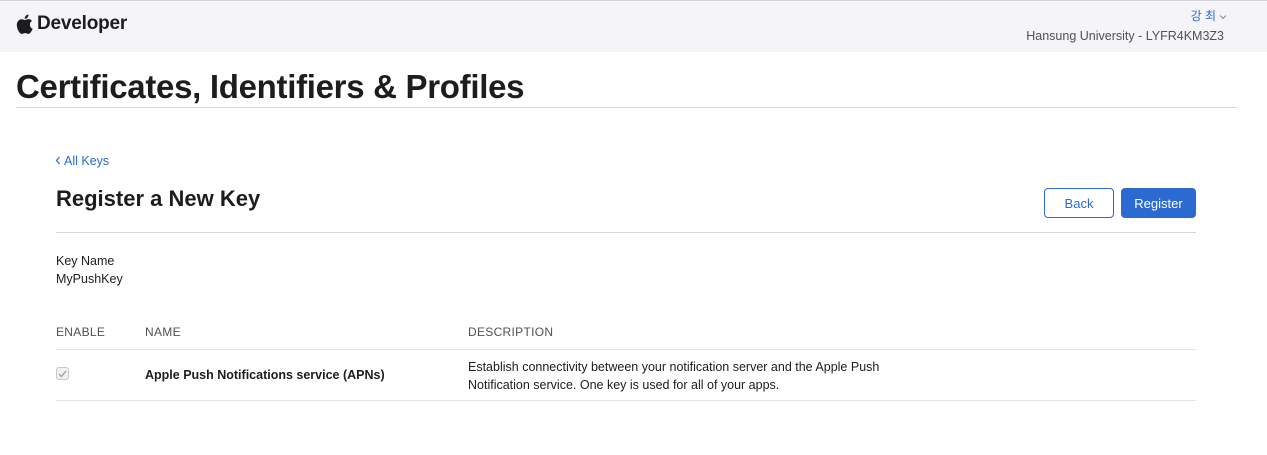  Describe the element at coordinates (158, 198) in the screenshot. I see `section-title: Register a New Key` at that location.